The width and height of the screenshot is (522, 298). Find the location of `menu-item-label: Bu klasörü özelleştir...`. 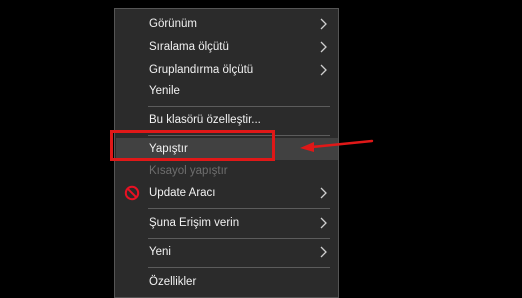

menu-item-label: Bu klasörü özelleştir... is located at coordinates (205, 120).